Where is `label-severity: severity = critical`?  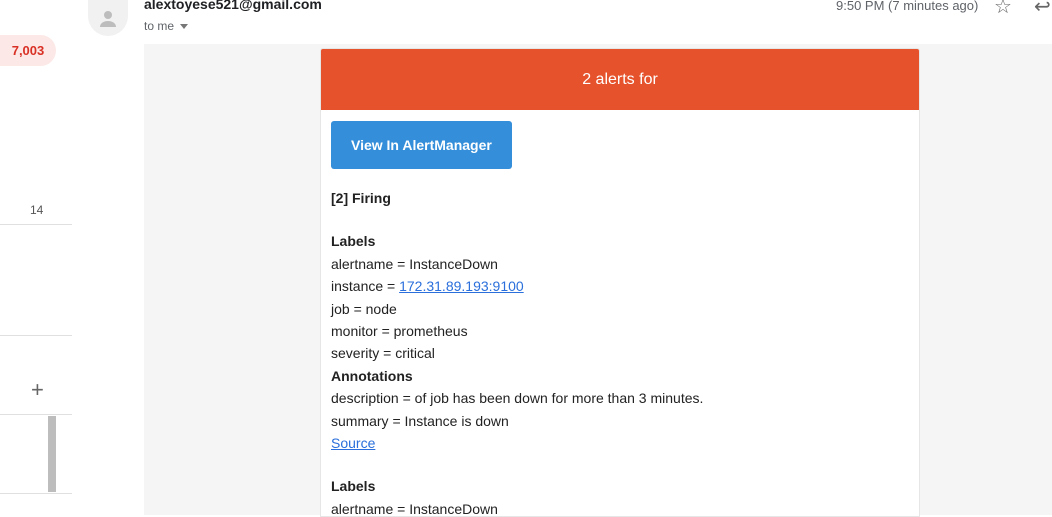
label-severity: severity = critical is located at coordinates (383, 353).